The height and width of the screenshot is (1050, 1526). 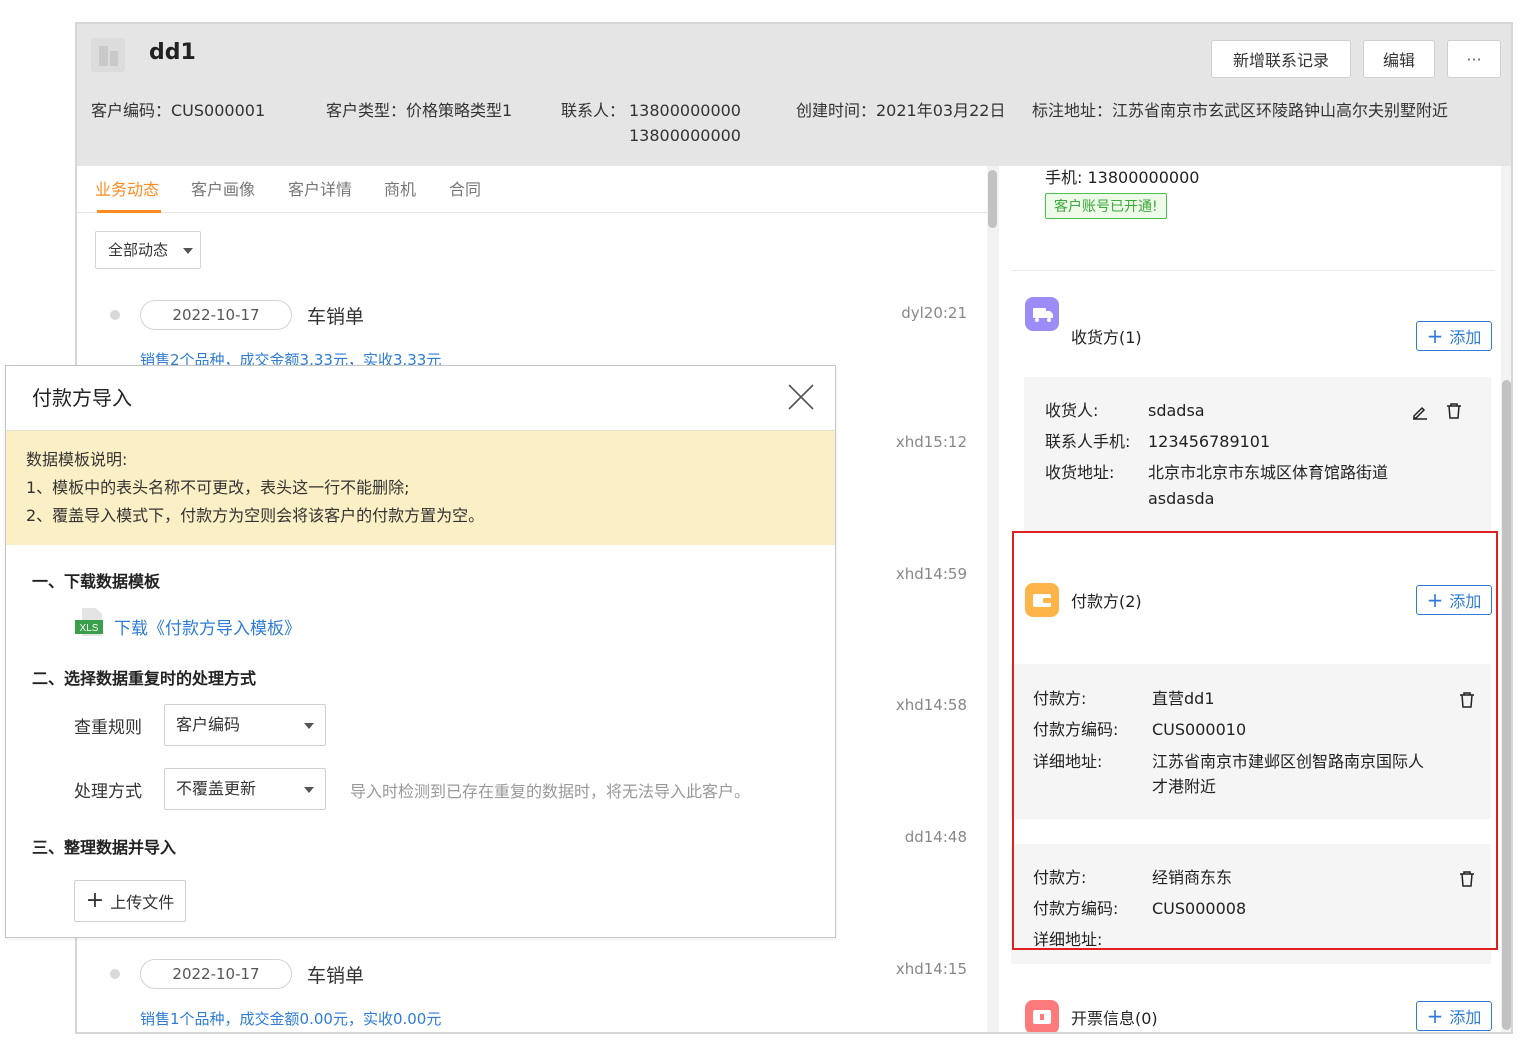 What do you see at coordinates (400, 188) in the screenshot?
I see `tab-opportunities: 商机` at bounding box center [400, 188].